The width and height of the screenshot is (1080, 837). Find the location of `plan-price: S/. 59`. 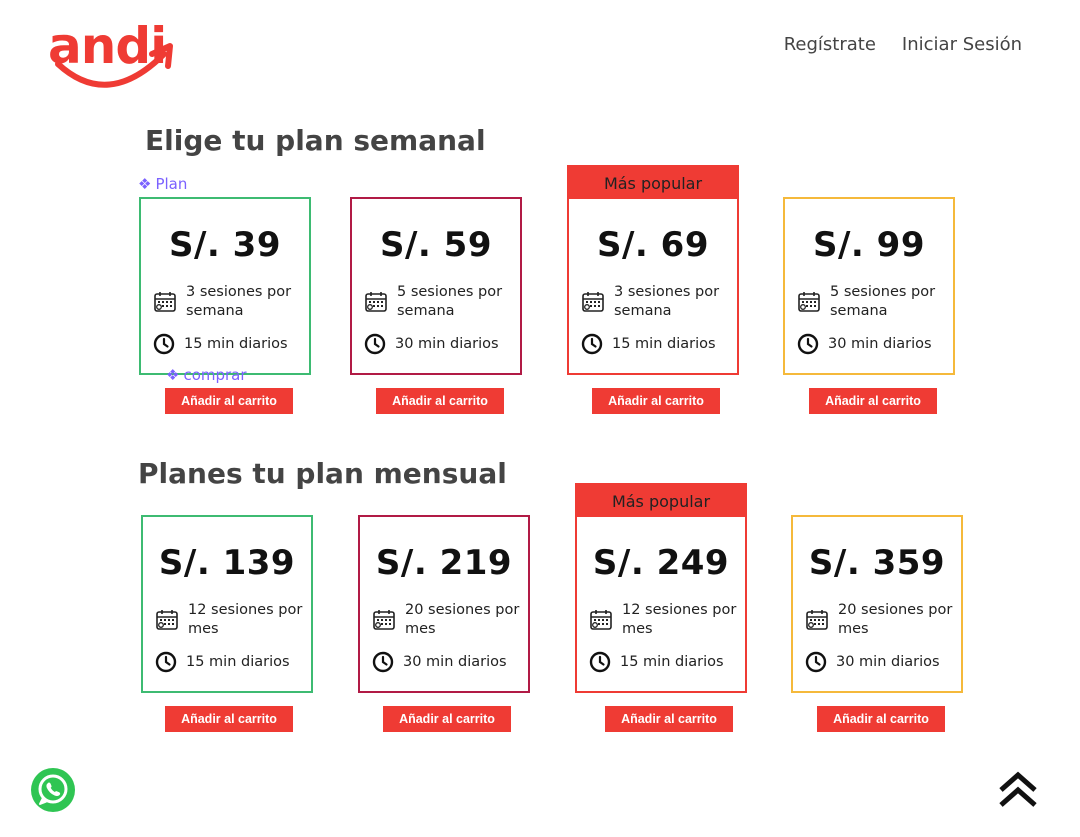

plan-price: S/. 59 is located at coordinates (436, 245).